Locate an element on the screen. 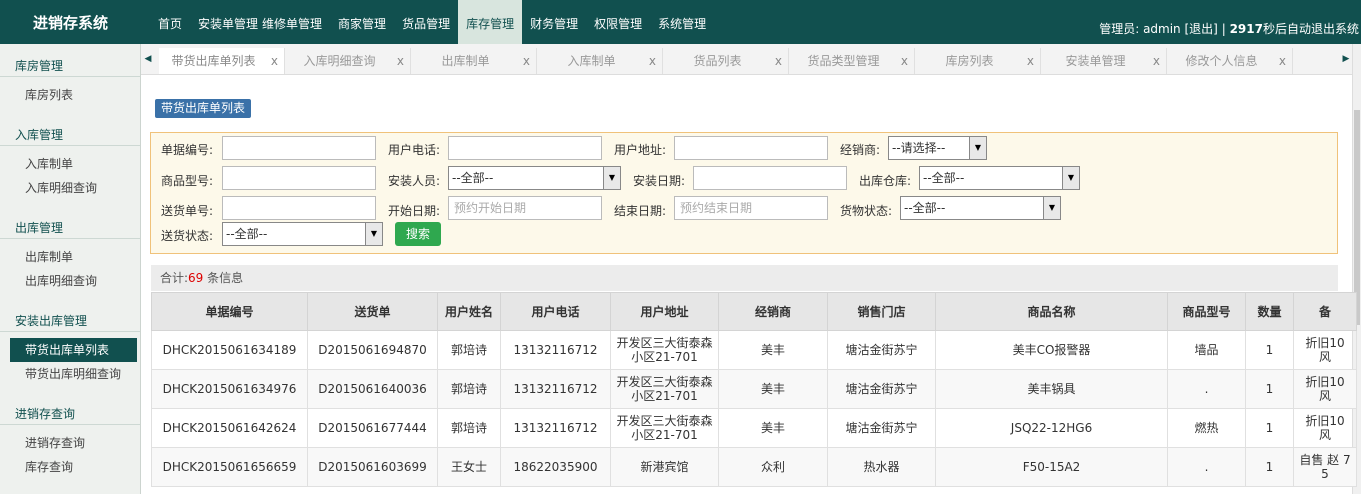 The image size is (1361, 494). tab-outbound-create: 出库制单 x is located at coordinates (474, 61).